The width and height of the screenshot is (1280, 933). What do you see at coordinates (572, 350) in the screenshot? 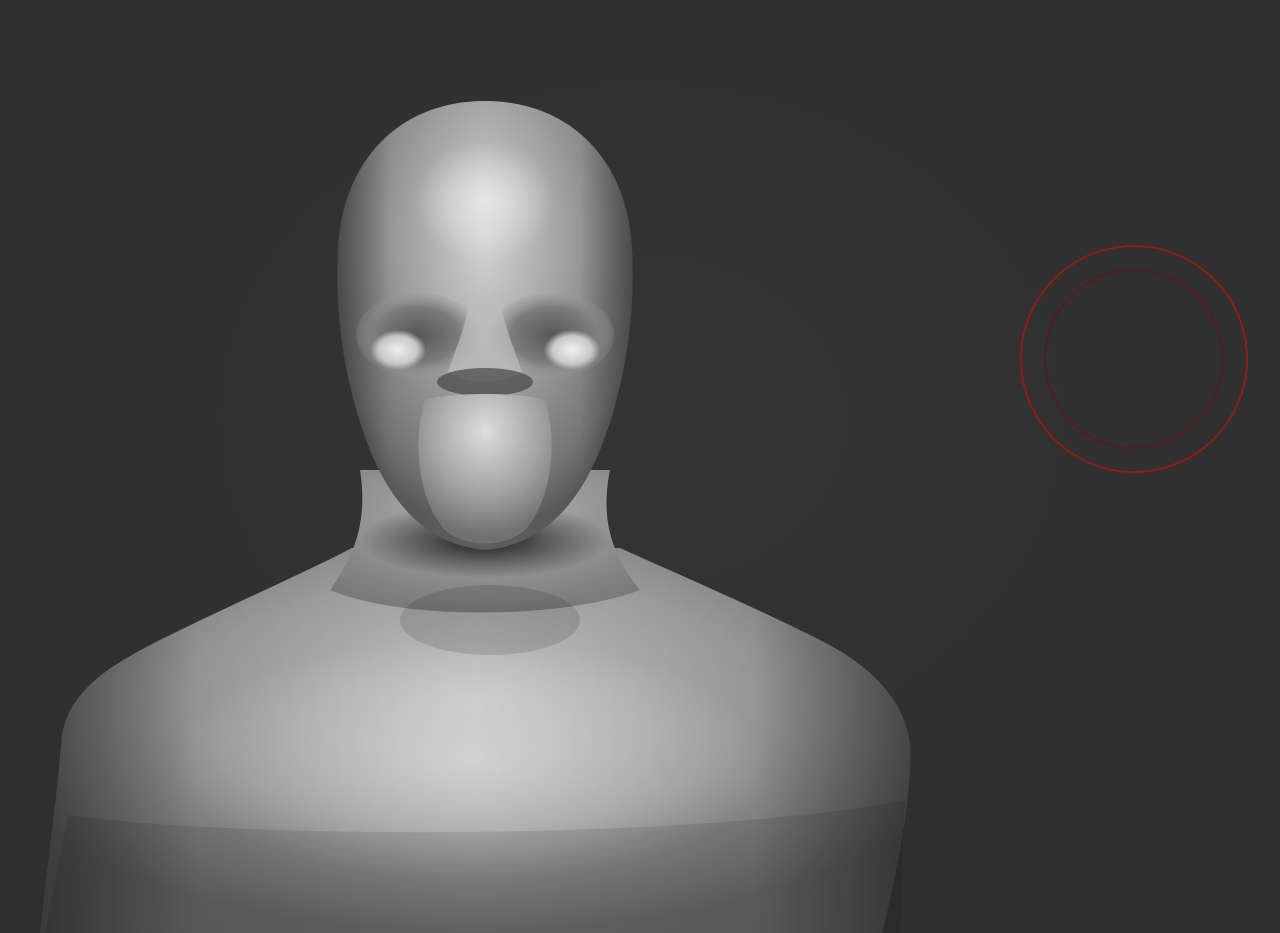
I see `right-eye-highlight` at bounding box center [572, 350].